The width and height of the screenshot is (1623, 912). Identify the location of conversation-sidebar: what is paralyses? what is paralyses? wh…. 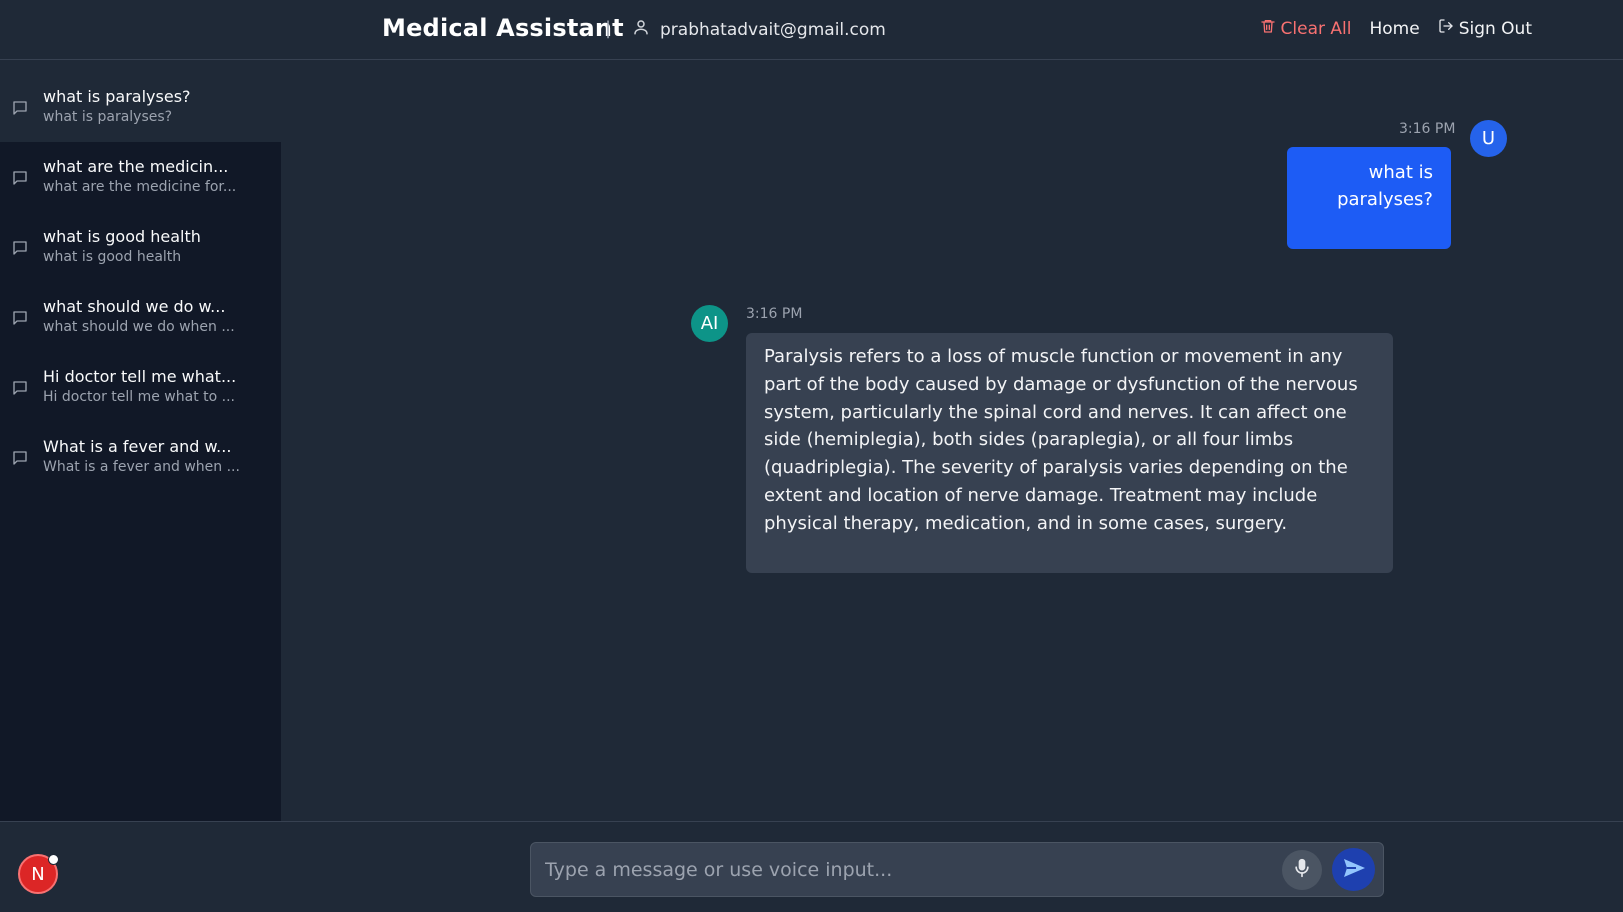
(140, 440).